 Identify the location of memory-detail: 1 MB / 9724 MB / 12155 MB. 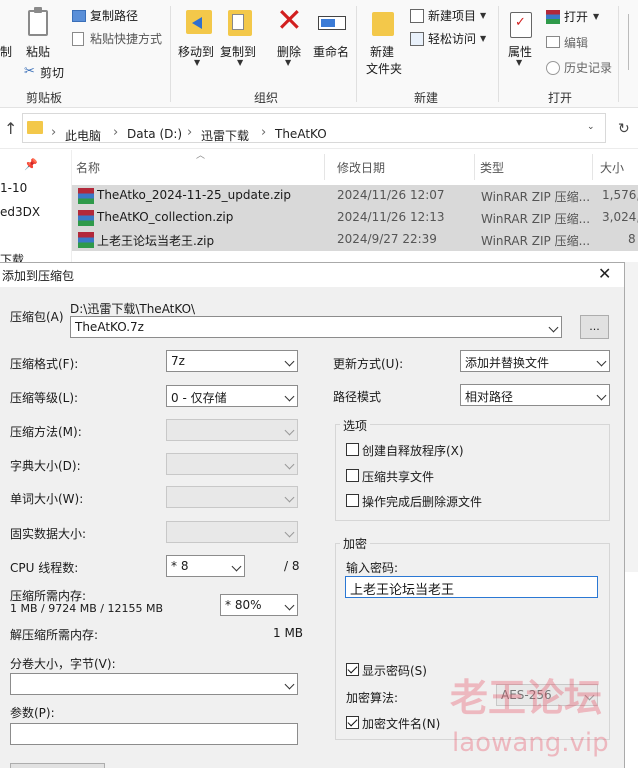
(86, 608).